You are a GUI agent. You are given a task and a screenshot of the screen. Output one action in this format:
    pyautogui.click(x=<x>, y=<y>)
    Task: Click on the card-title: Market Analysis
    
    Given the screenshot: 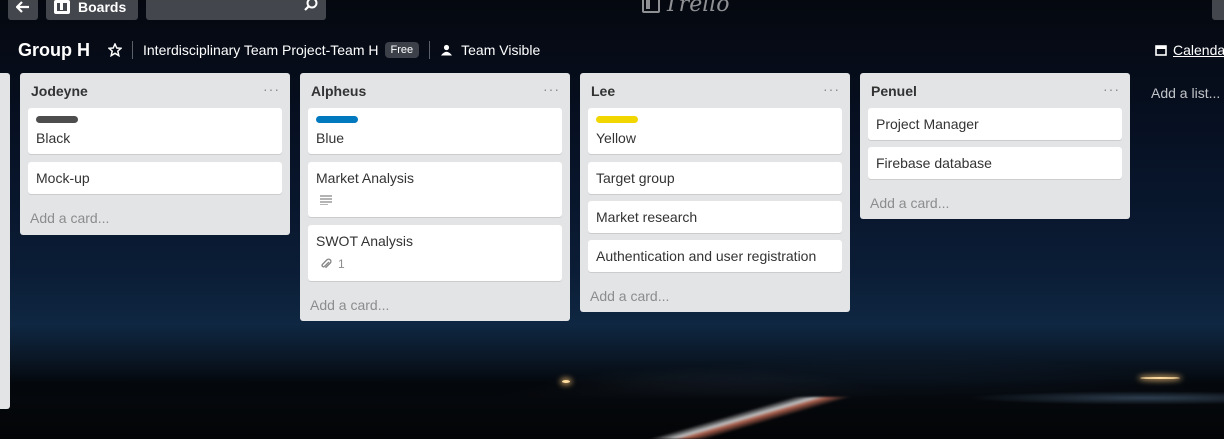 What is the action you would take?
    pyautogui.click(x=365, y=178)
    